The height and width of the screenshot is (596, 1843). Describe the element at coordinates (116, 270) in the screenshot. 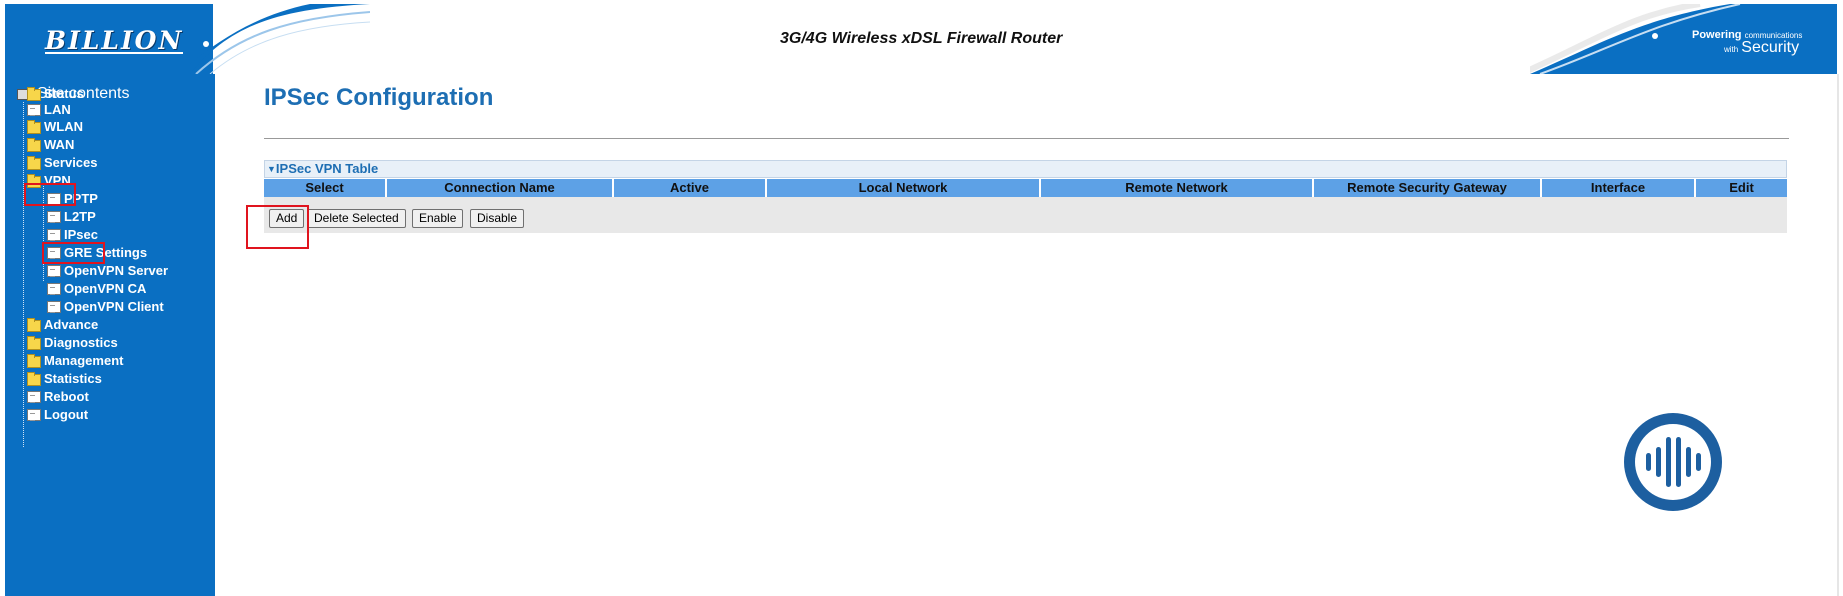

I see `sidebar-item-label: OpenVPN Server` at that location.